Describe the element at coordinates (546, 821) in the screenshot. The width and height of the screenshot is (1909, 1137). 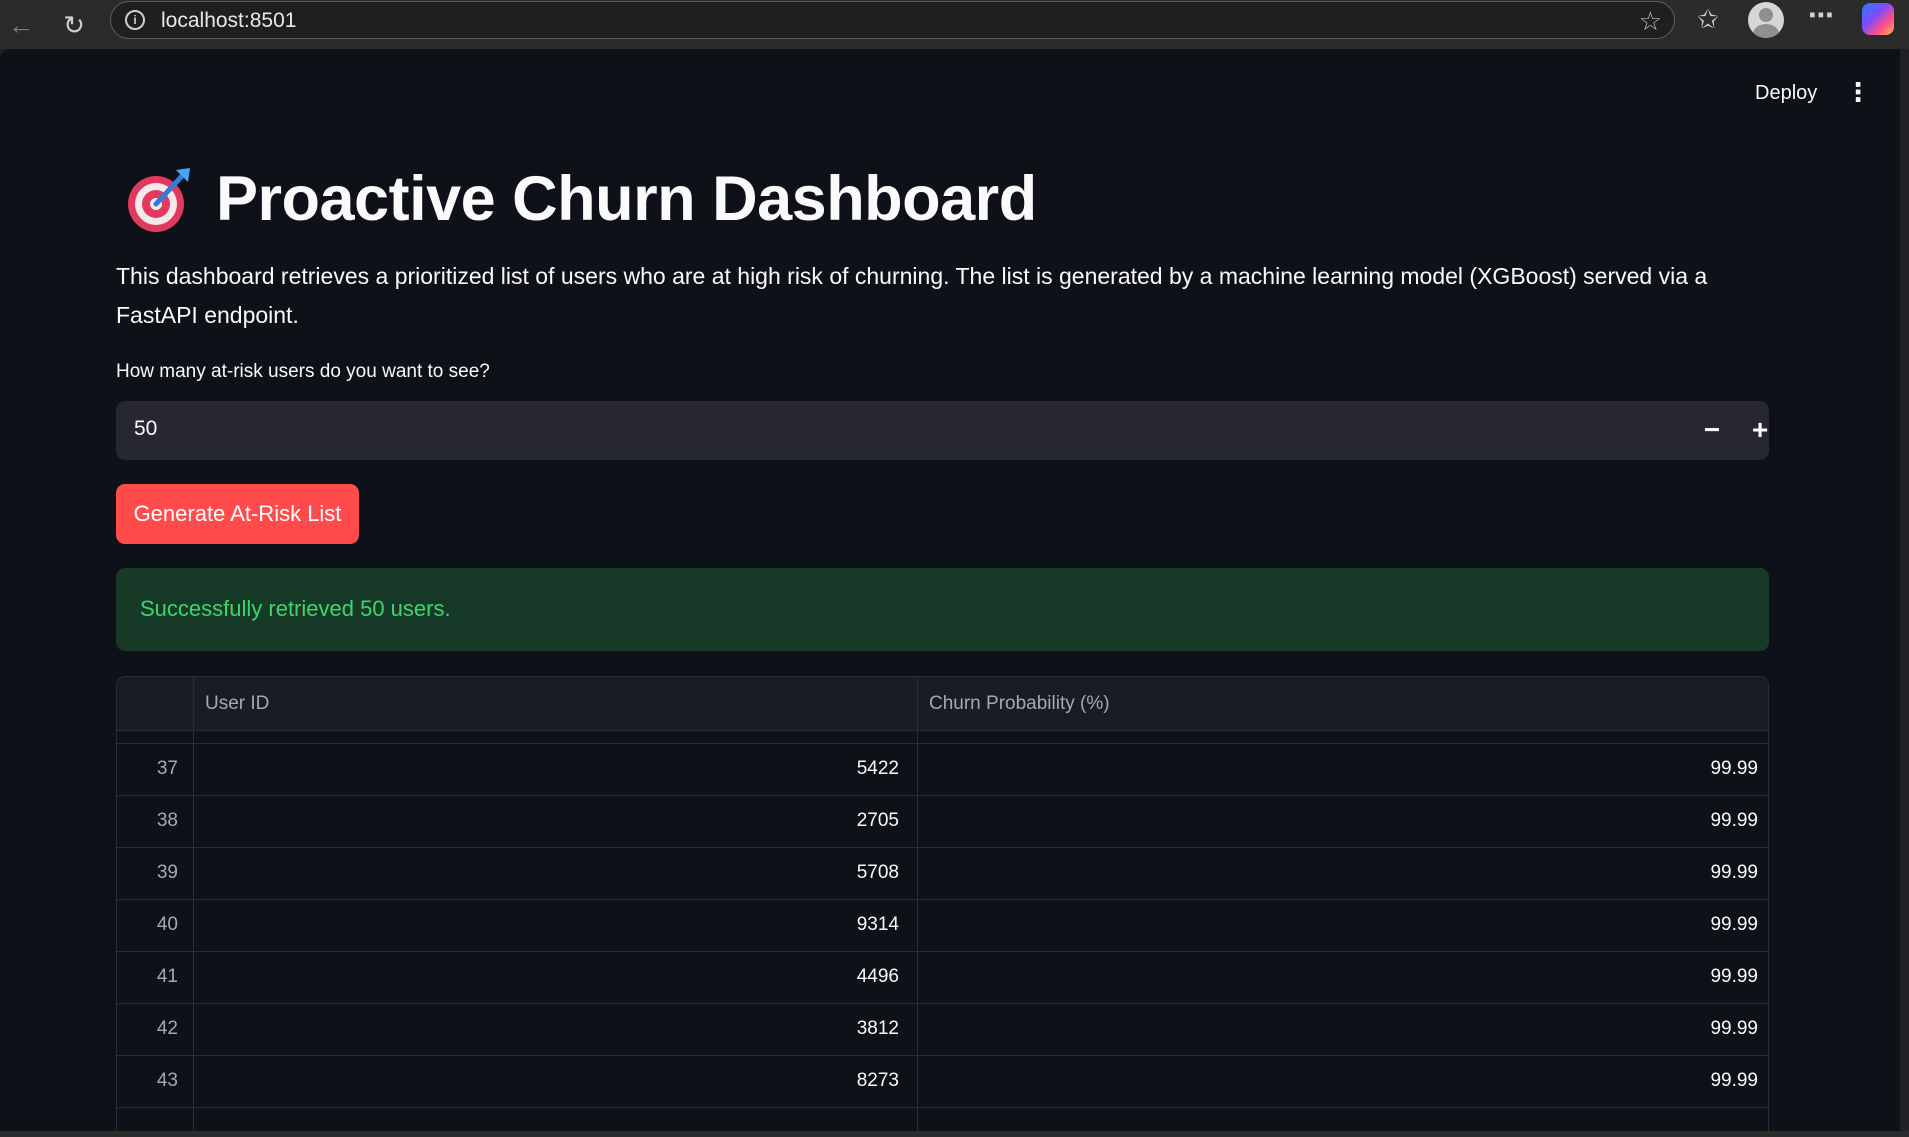
I see `user-id-cell: 2705` at that location.